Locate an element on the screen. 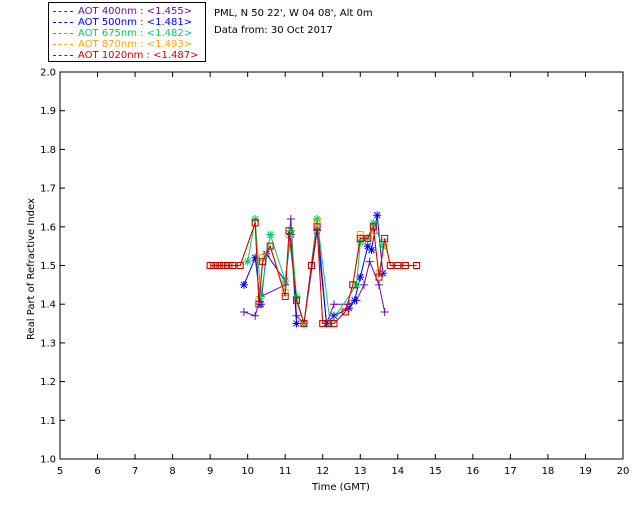  x-tick-label: 14 is located at coordinates (397, 471).